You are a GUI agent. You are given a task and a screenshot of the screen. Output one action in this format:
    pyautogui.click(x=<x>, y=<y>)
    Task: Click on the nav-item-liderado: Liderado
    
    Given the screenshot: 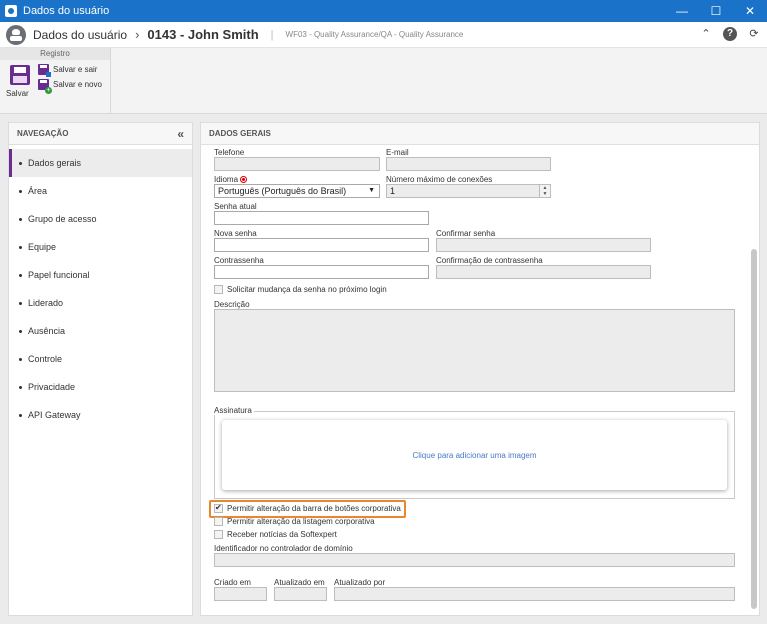 What is the action you would take?
    pyautogui.click(x=100, y=303)
    